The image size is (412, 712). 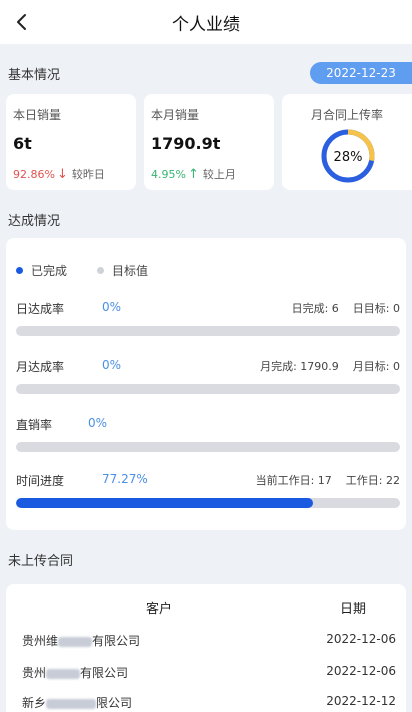 What do you see at coordinates (208, 308) in the screenshot?
I see `row-daily-rate: 日达成率 0% 日完成: 6 日目标: 0` at bounding box center [208, 308].